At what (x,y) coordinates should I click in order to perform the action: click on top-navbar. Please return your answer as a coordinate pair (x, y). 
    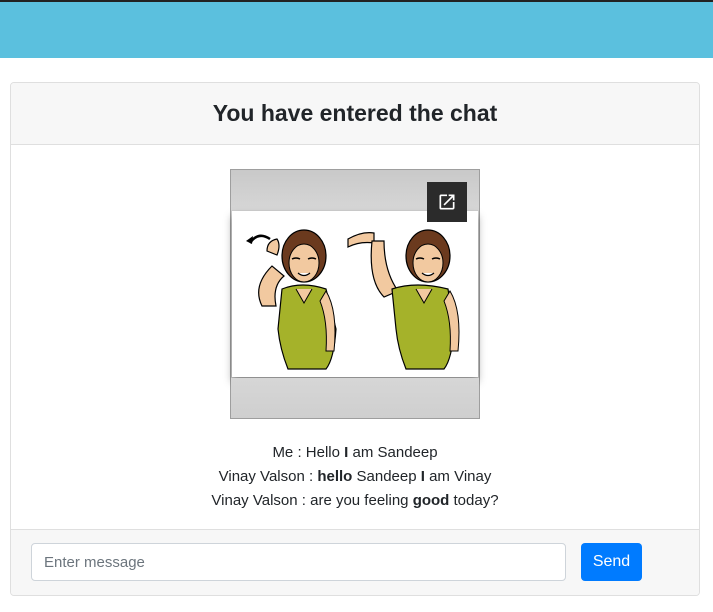
    Looking at the image, I should click on (356, 29).